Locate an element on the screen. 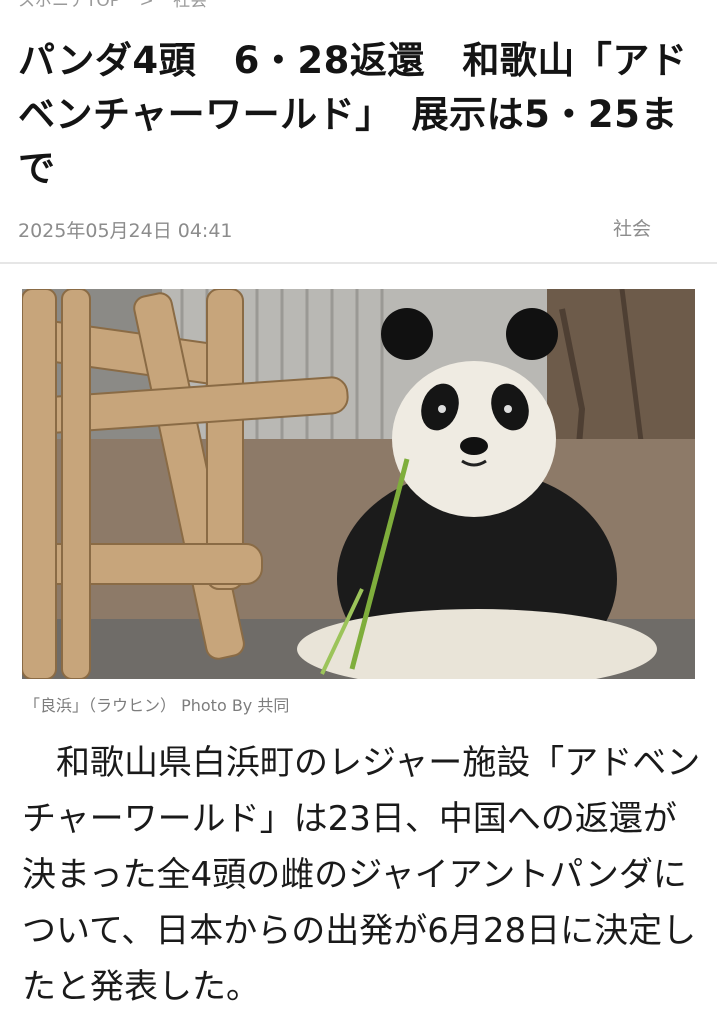 Image resolution: width=717 pixels, height=1024 pixels. article-title: パンダ4頭 6・28返還 和歌山「アドベンチャーワールド」 展示は5・25まで is located at coordinates (353, 114).